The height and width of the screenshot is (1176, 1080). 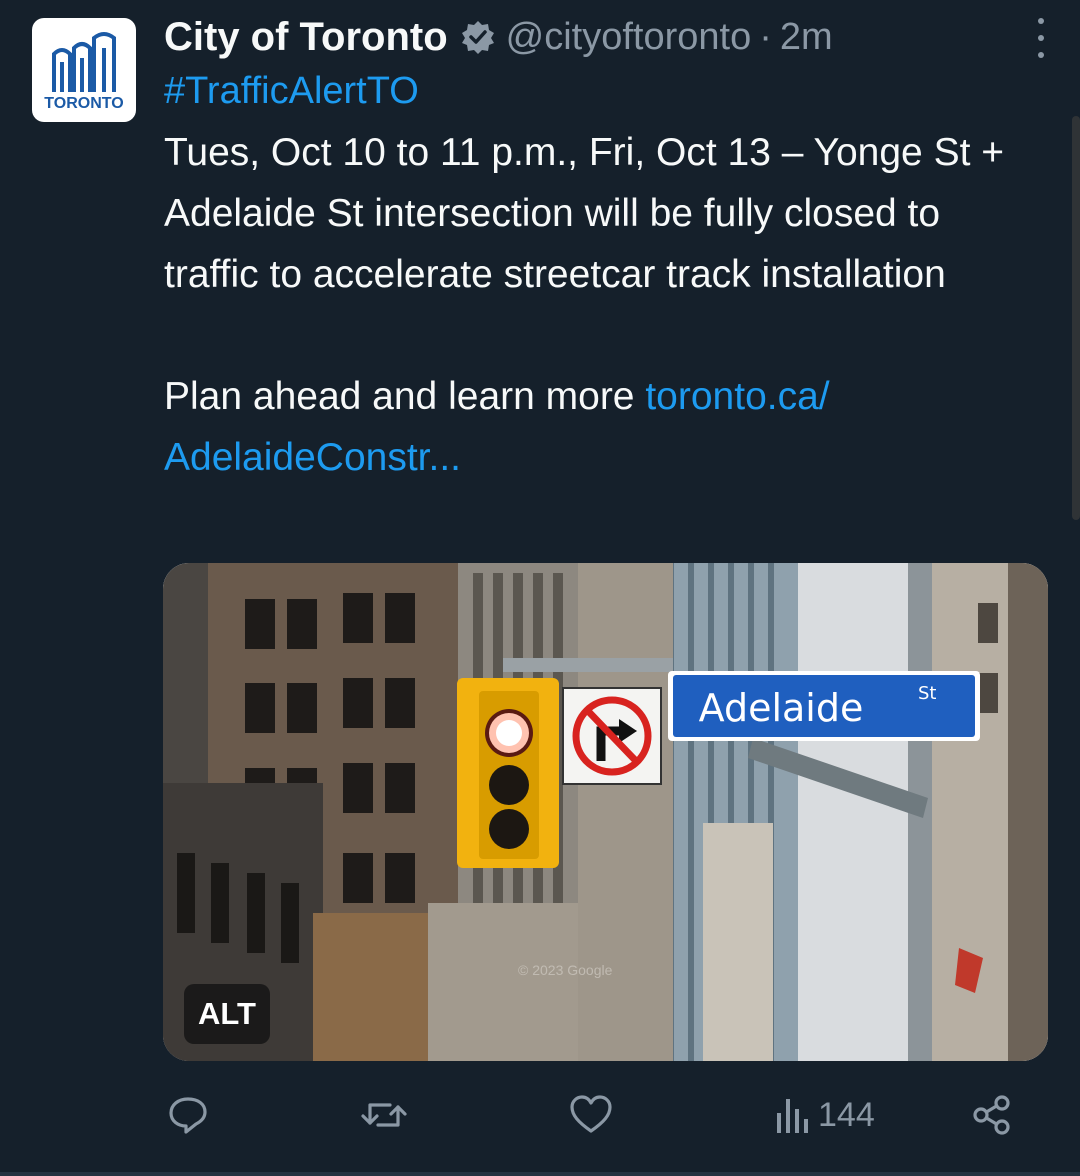 I want to click on share-button, so click(x=992, y=1115).